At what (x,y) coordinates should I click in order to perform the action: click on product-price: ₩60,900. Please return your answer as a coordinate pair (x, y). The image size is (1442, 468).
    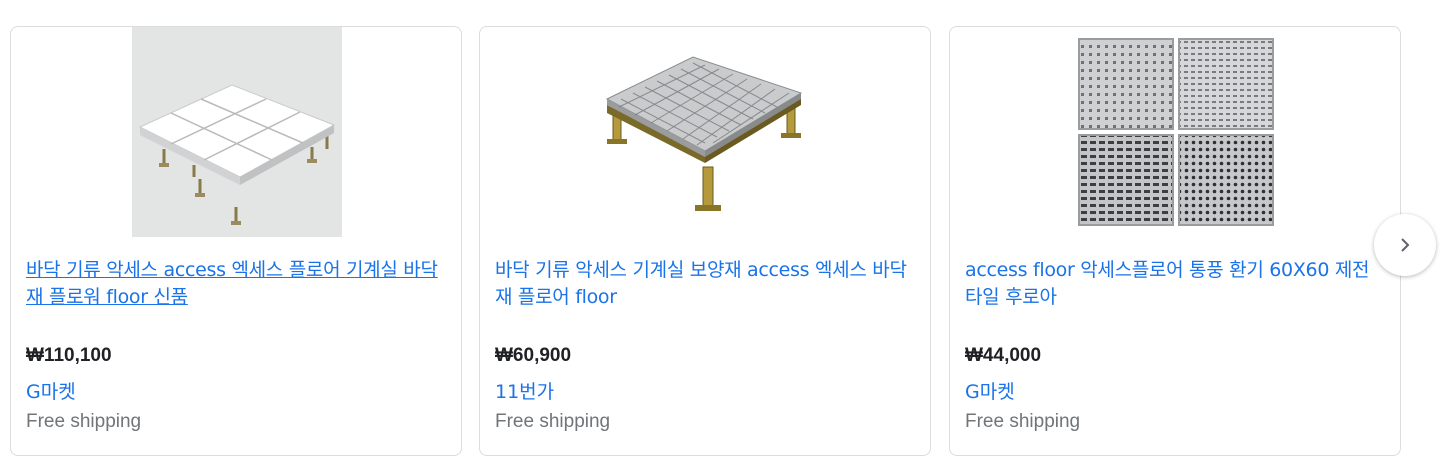
    Looking at the image, I should click on (533, 355).